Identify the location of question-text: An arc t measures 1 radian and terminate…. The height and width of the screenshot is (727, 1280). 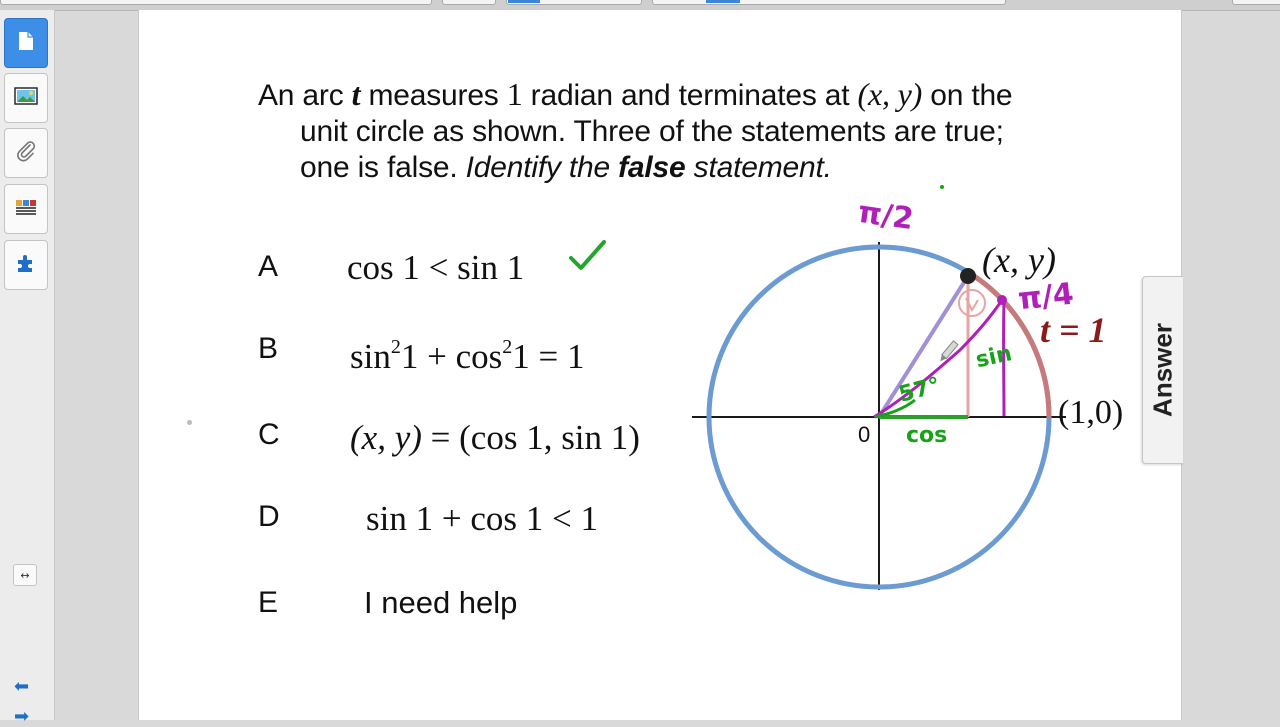
(698, 131).